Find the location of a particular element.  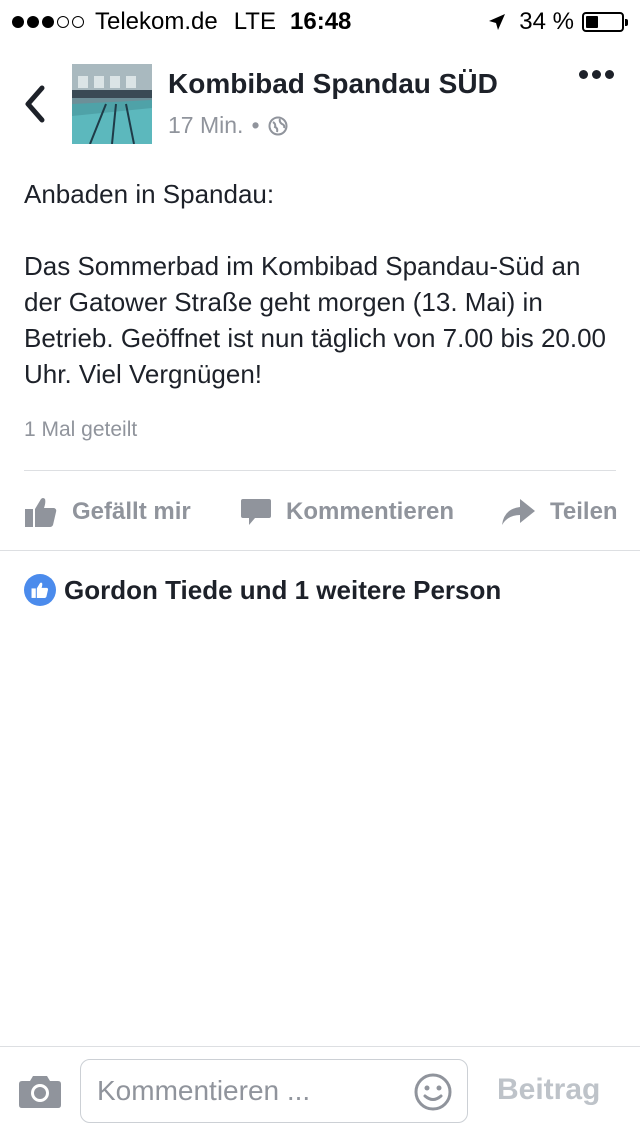

like-reaction-icon is located at coordinates (40, 590).